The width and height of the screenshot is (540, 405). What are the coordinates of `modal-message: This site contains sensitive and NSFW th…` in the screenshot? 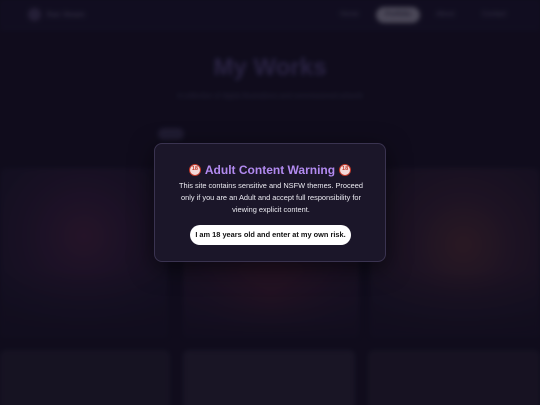 It's located at (271, 197).